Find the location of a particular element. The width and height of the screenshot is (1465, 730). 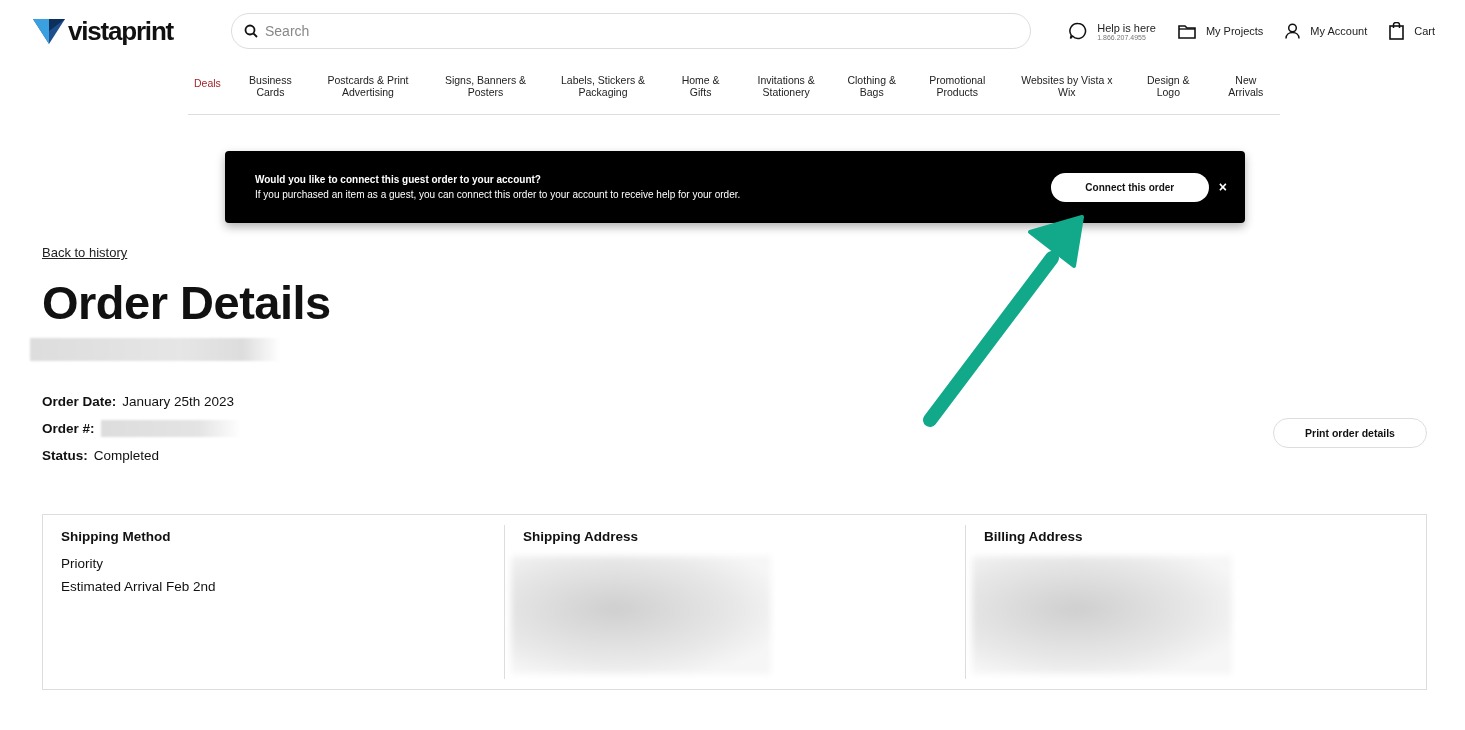

banner-title: Would you like to connect this guest order to your account? is located at coordinates (398, 179).